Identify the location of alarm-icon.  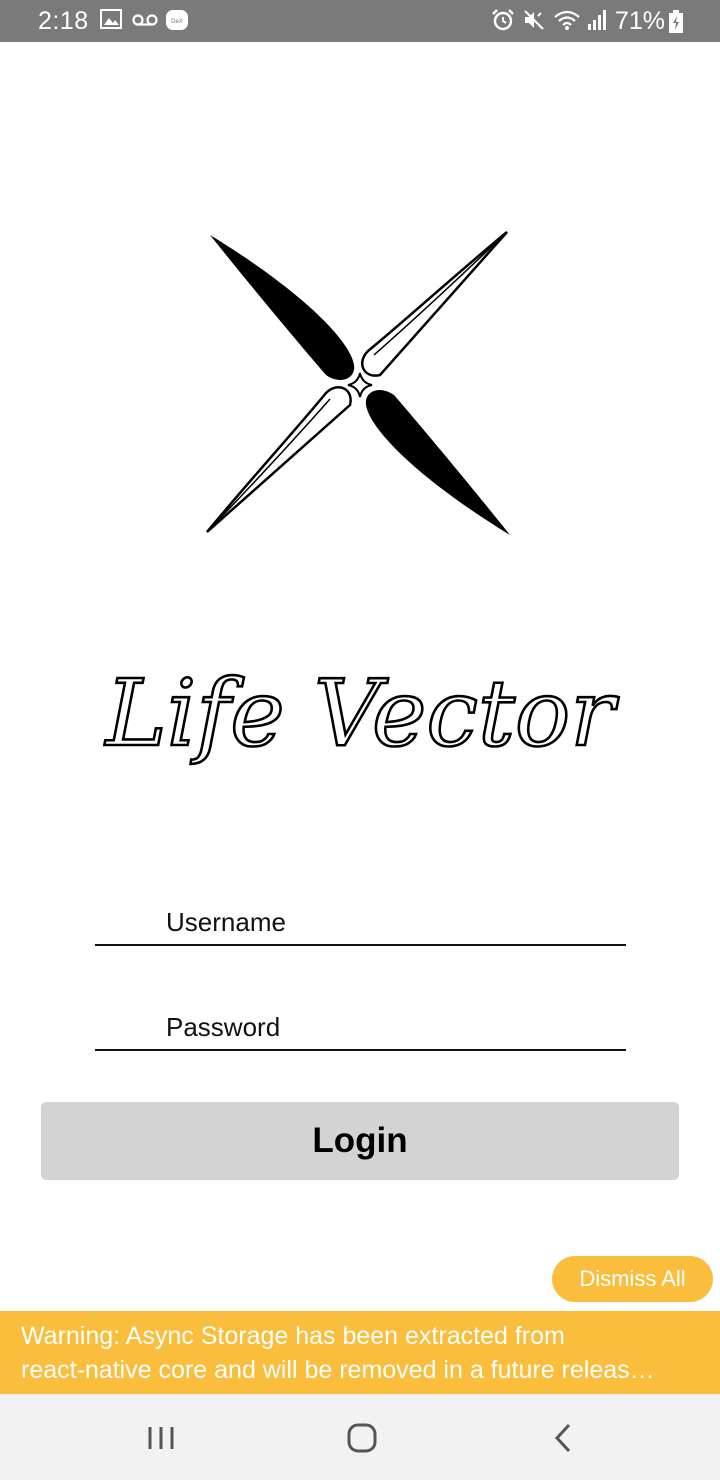
(503, 20).